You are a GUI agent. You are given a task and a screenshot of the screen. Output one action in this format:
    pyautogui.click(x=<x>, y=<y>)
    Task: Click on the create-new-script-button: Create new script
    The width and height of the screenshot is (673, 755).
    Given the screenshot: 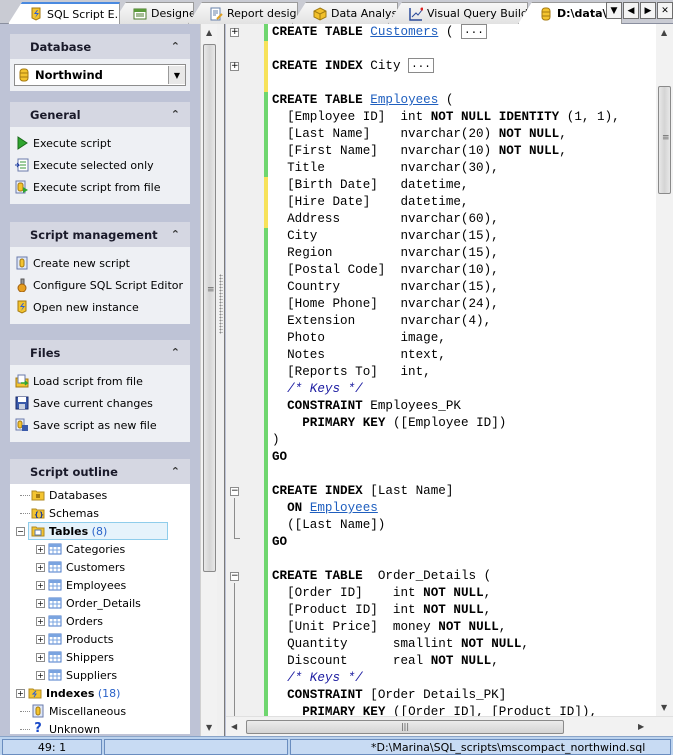 What is the action you would take?
    pyautogui.click(x=100, y=263)
    